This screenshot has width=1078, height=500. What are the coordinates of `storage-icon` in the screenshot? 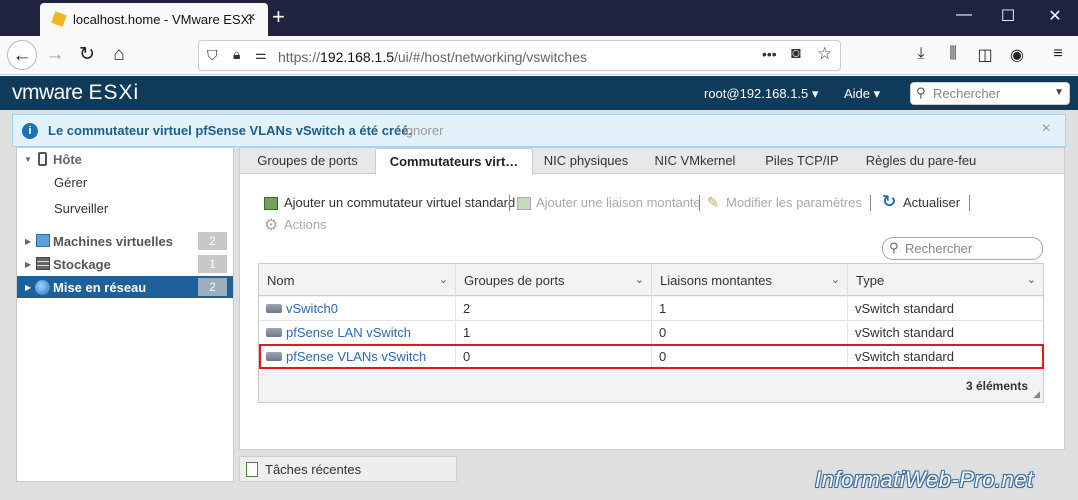 It's located at (43, 263).